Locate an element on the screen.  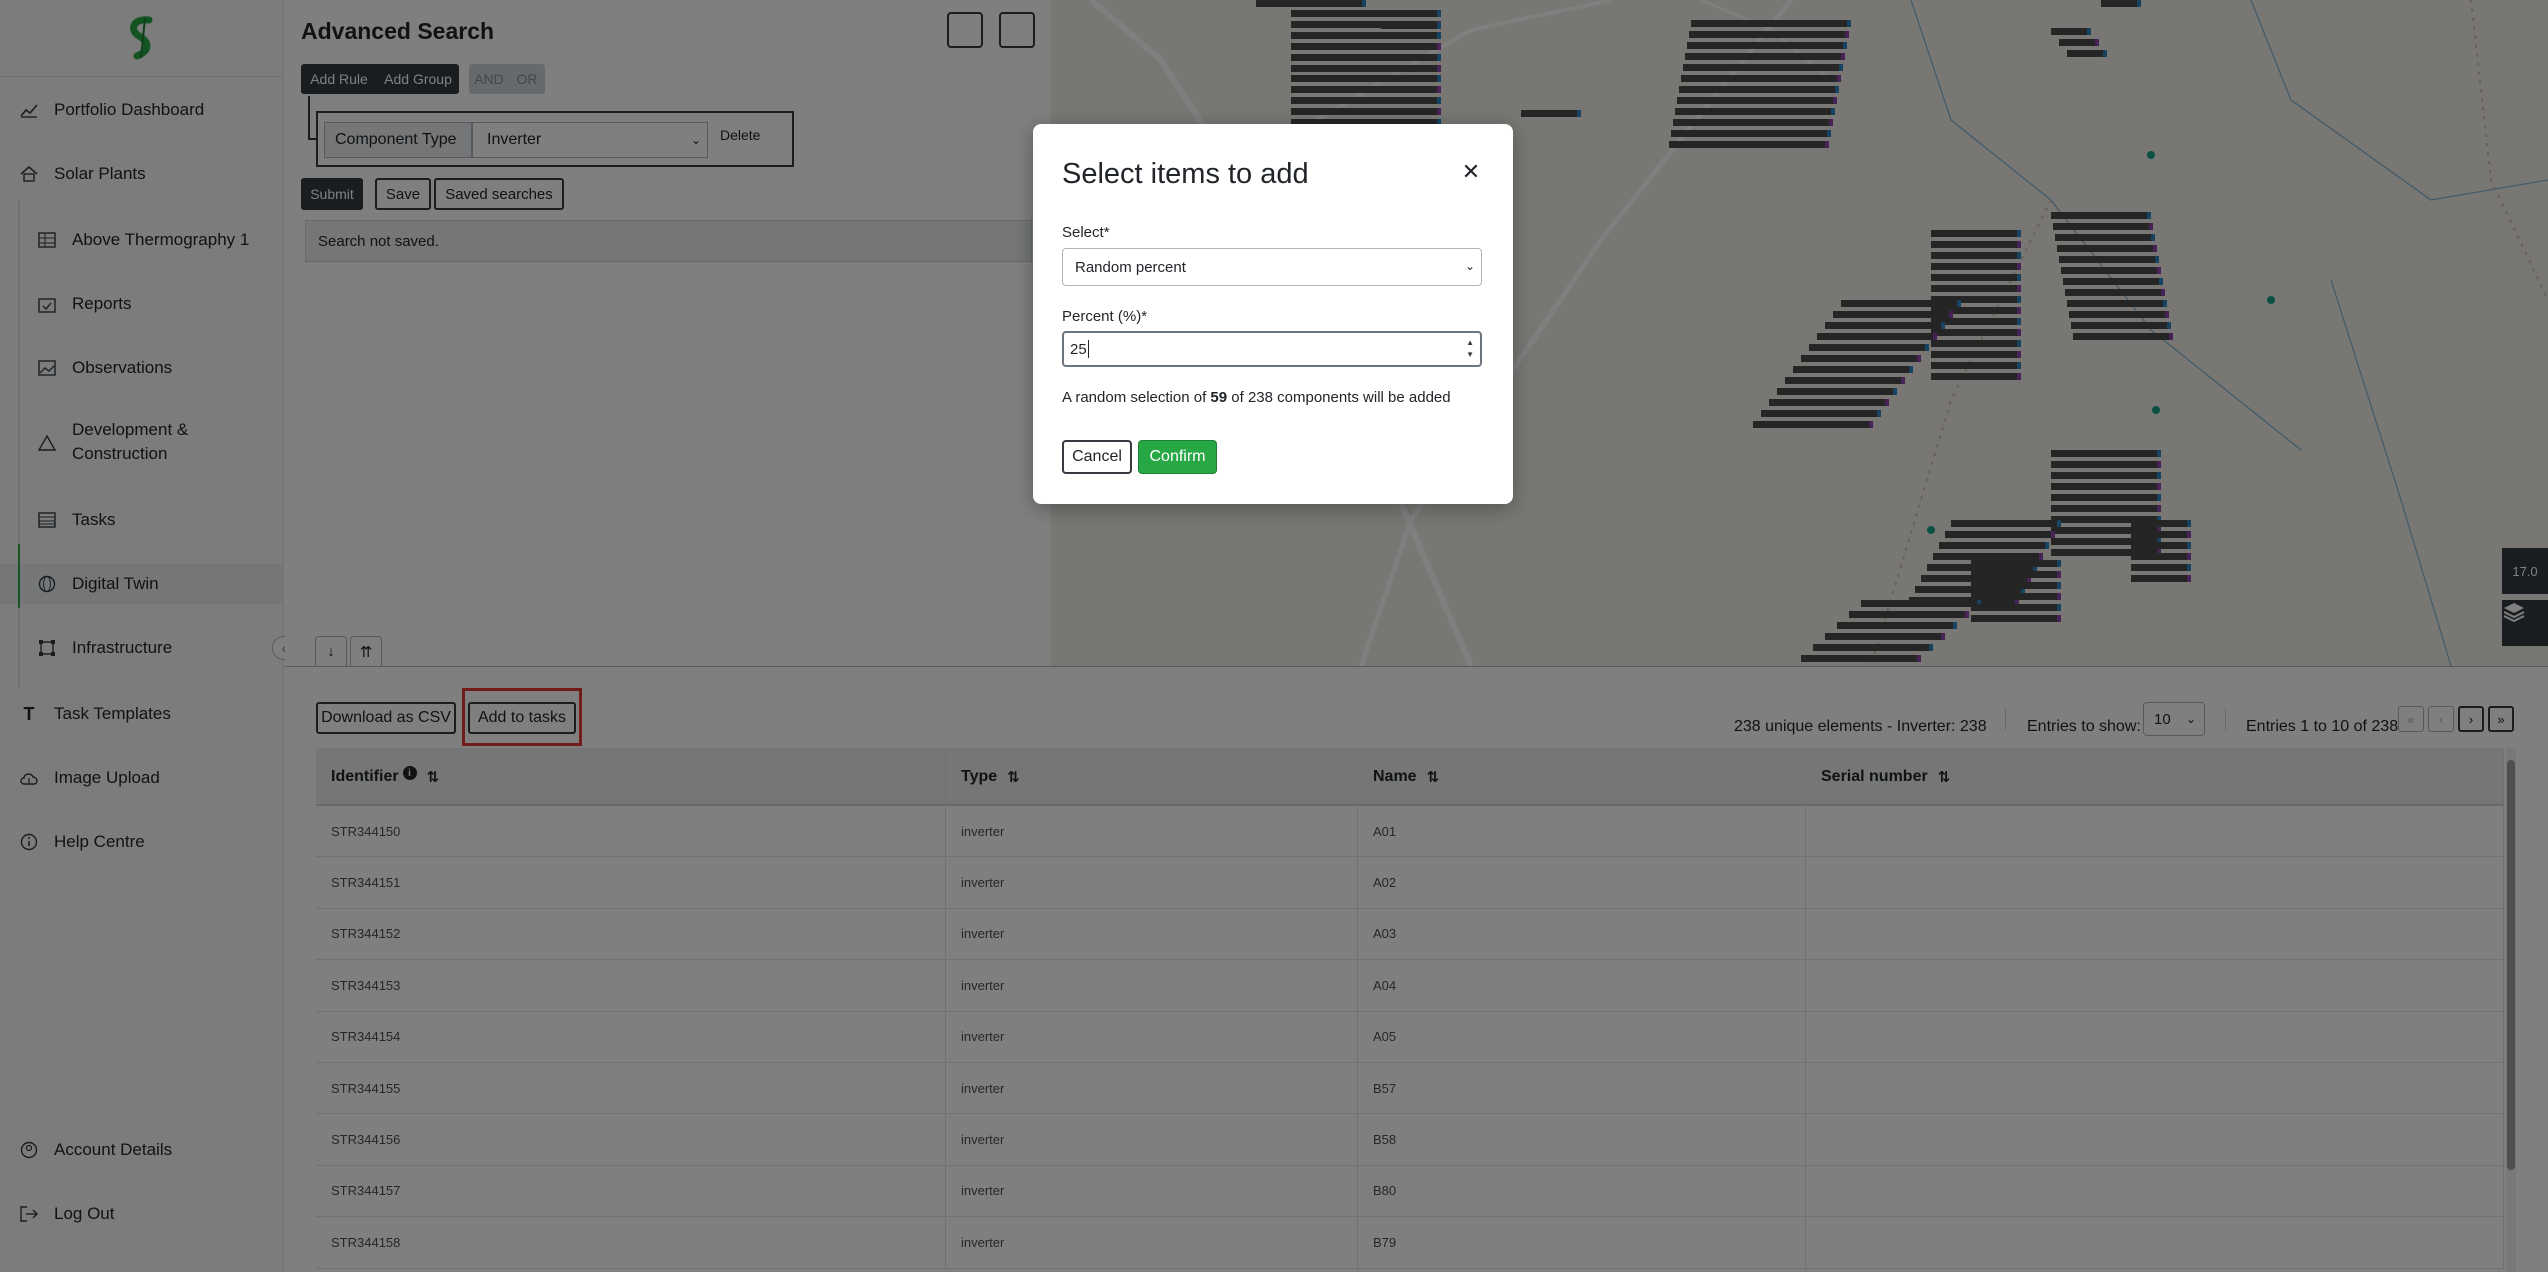
note-count: 59 is located at coordinates (1219, 397).